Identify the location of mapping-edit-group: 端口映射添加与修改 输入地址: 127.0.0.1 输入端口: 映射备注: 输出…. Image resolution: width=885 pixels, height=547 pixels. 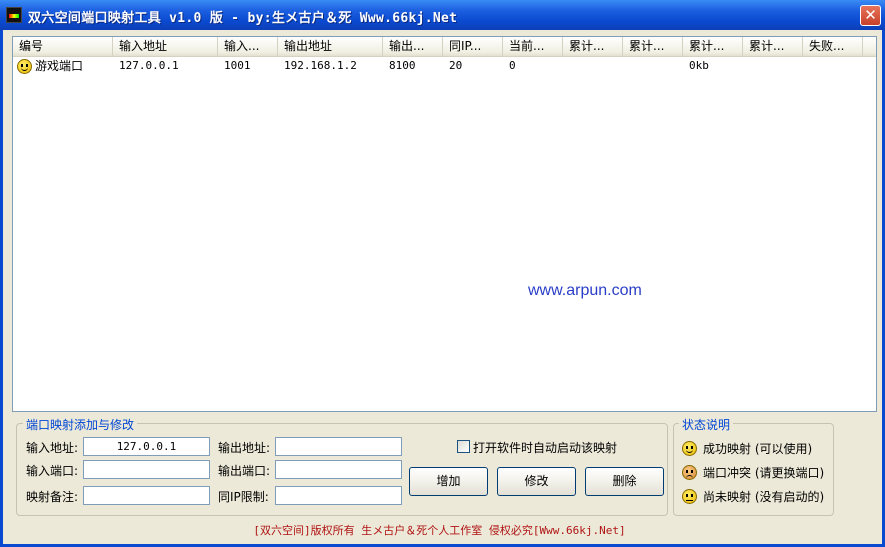
(342, 466).